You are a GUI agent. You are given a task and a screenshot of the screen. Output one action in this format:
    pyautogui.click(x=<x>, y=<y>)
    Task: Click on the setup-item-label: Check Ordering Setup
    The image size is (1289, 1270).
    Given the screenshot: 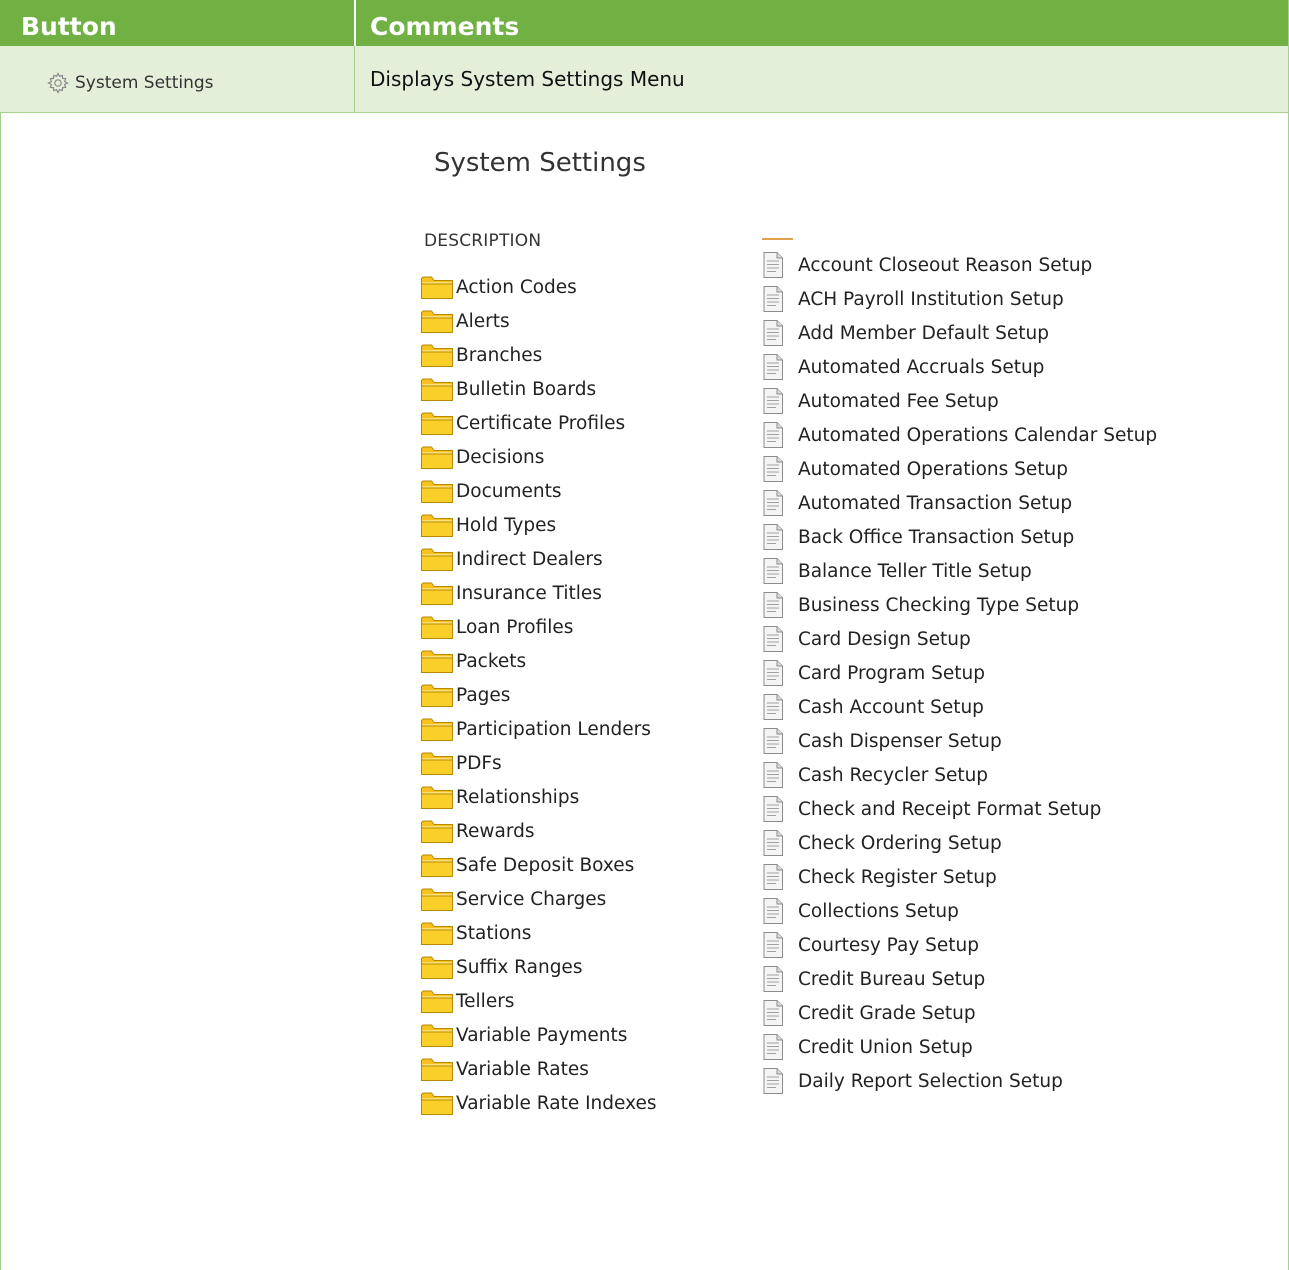 What is the action you would take?
    pyautogui.click(x=900, y=843)
    